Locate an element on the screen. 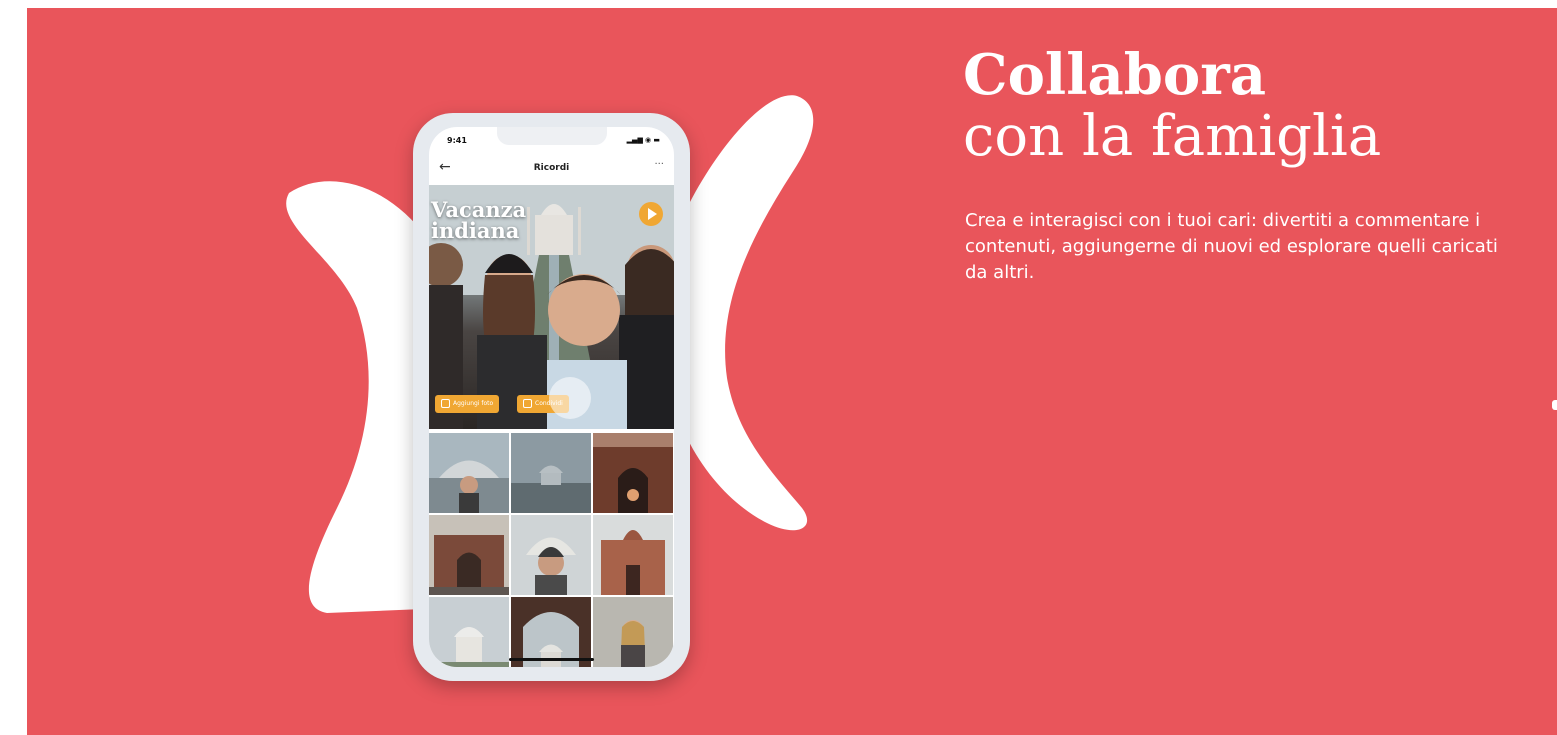 The width and height of the screenshot is (1557, 735). heading-line1: Collabora is located at coordinates (1115, 75).